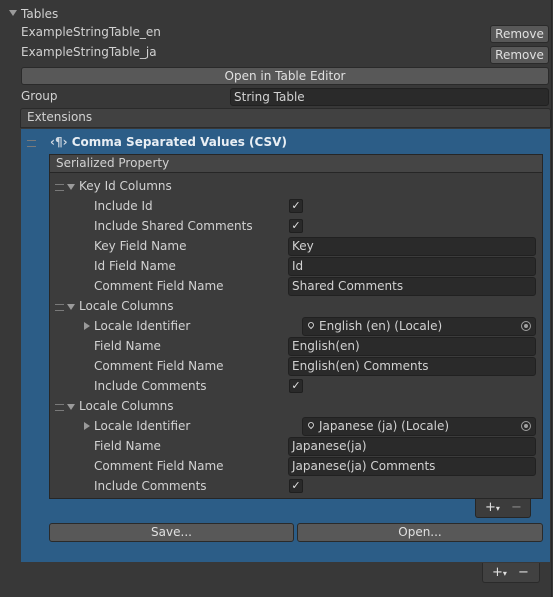 This screenshot has height=597, width=553. Describe the element at coordinates (285, 76) in the screenshot. I see `open-in-table-editor-button: Open in Table Editor` at that location.